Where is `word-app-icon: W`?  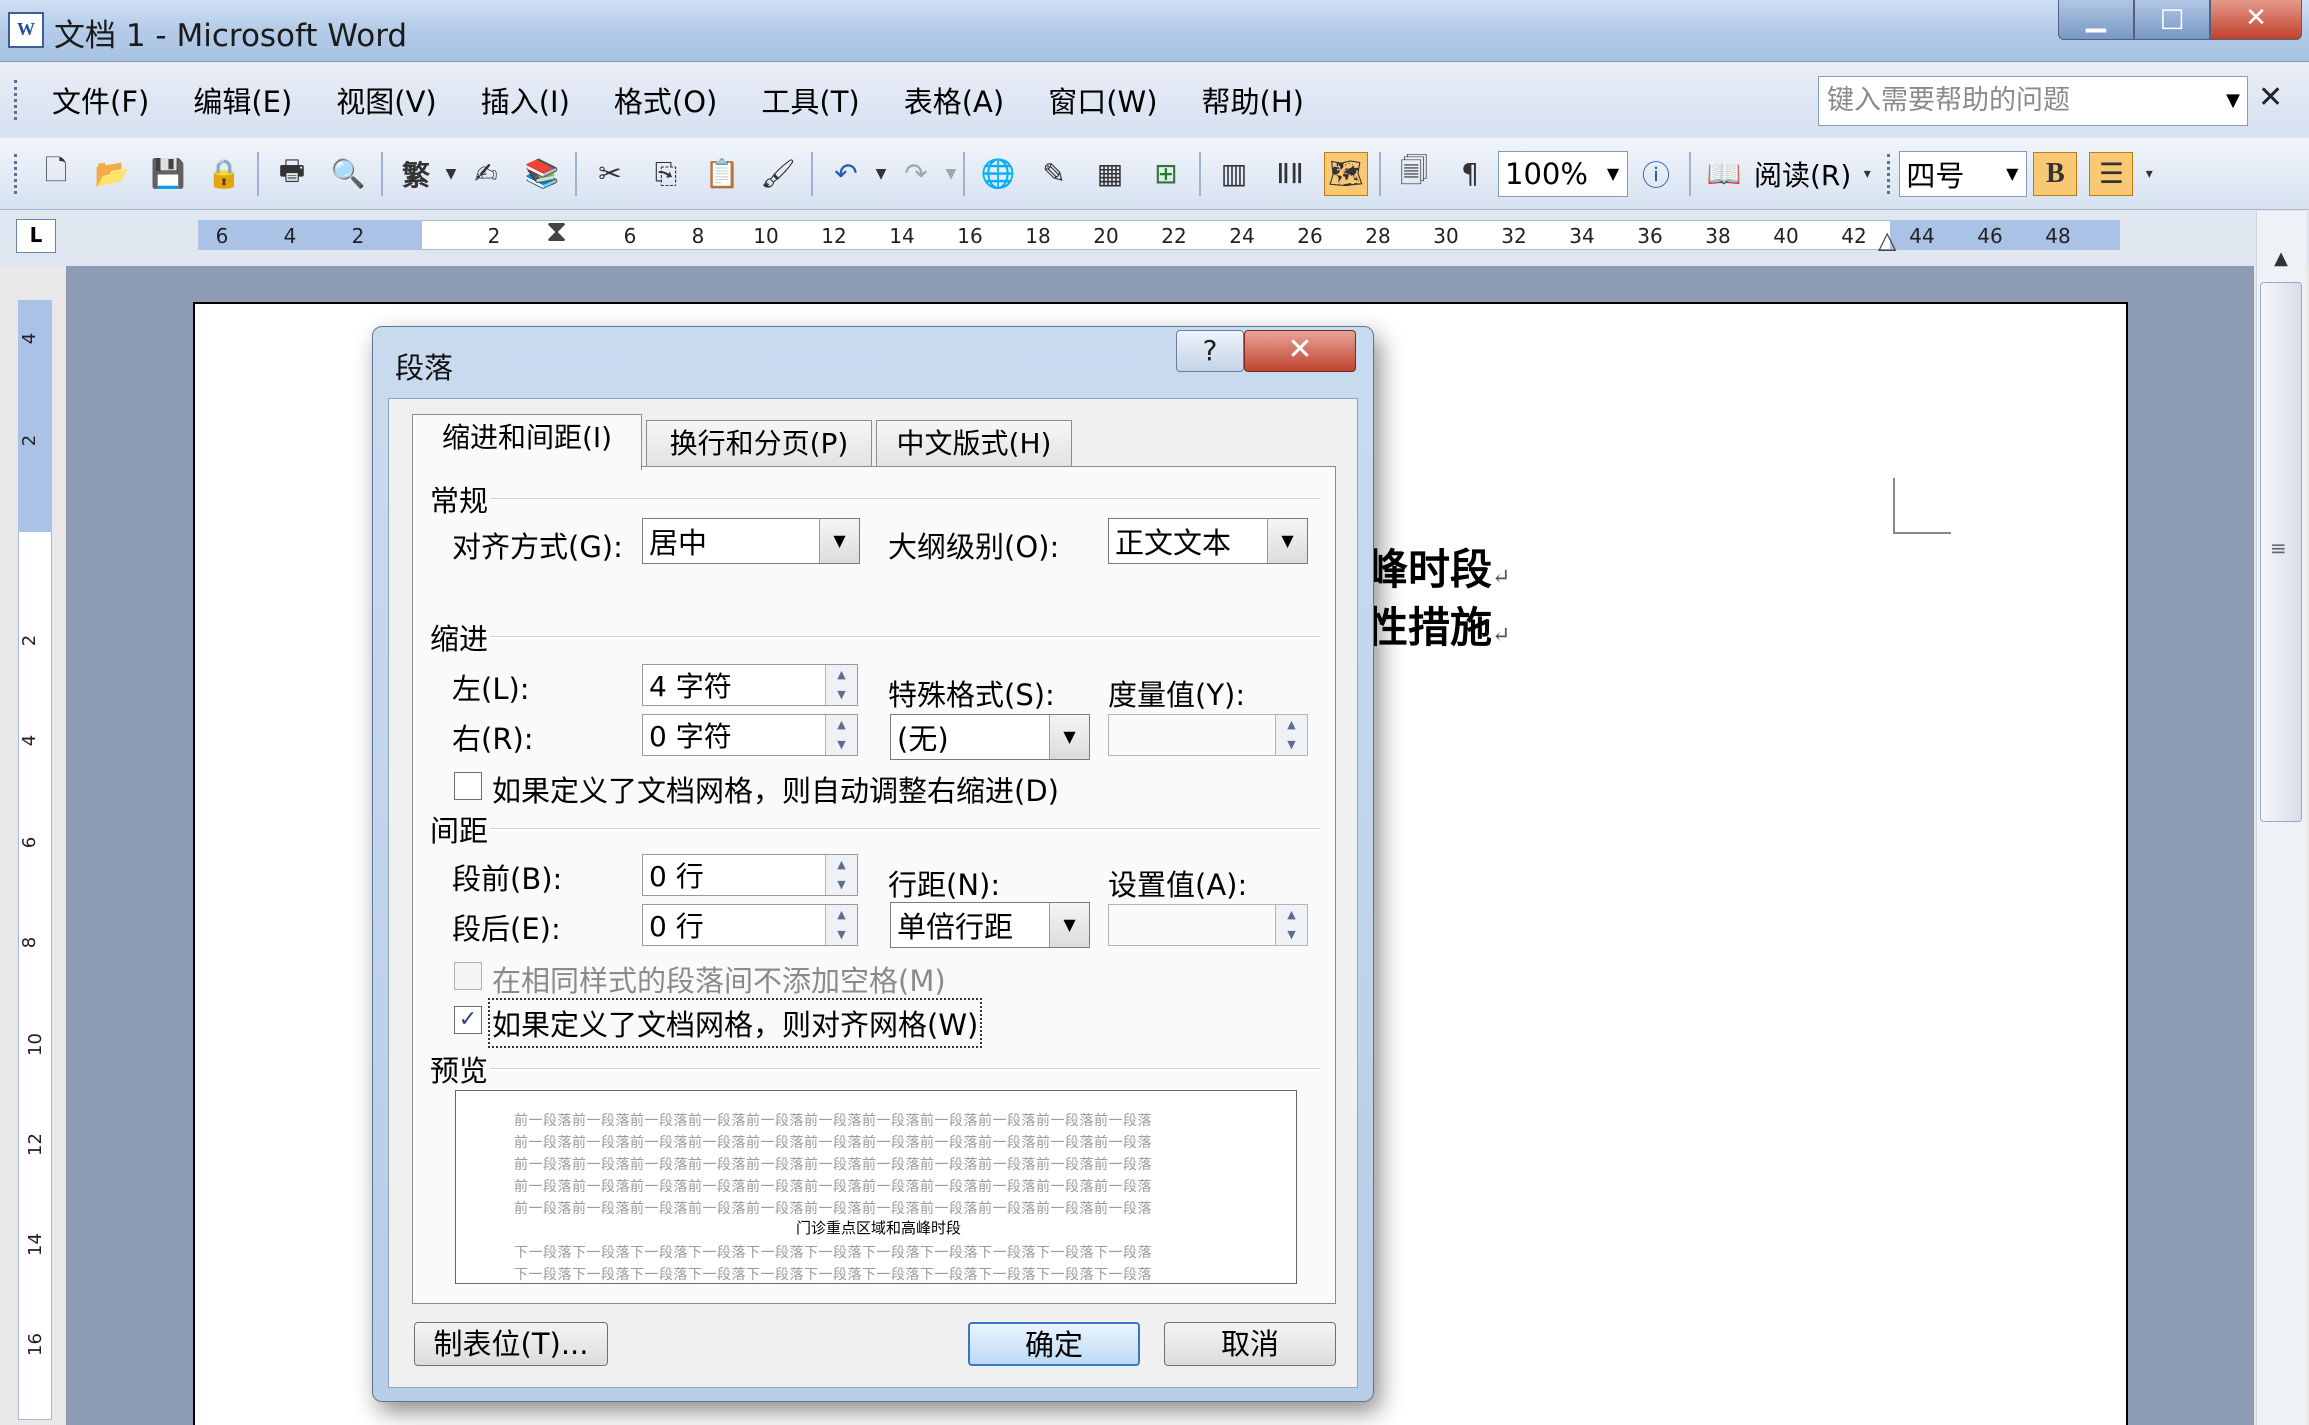
word-app-icon: W is located at coordinates (26, 30).